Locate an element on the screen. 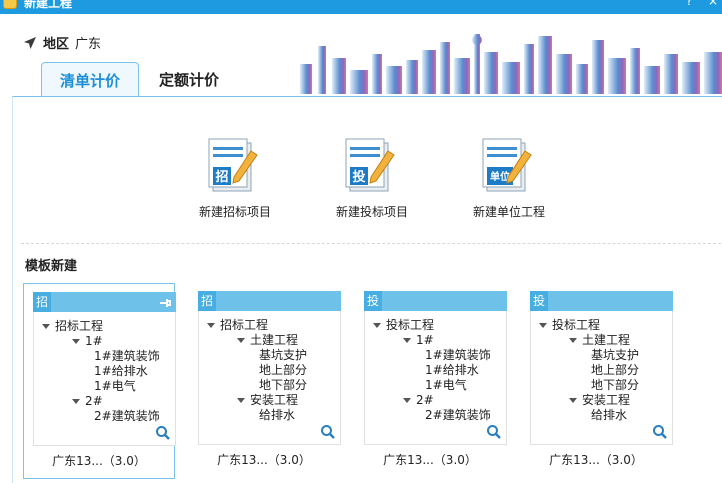 The height and width of the screenshot is (483, 722). tree-node: 1#建筑装饰 is located at coordinates (127, 356).